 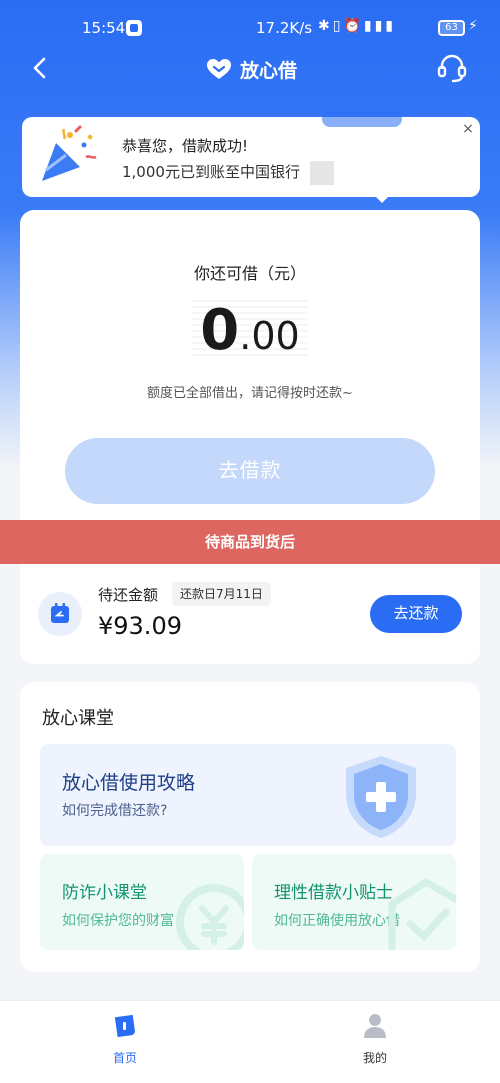 What do you see at coordinates (211, 172) in the screenshot?
I see `toast-detail: 1,000元已到账至中国银行` at bounding box center [211, 172].